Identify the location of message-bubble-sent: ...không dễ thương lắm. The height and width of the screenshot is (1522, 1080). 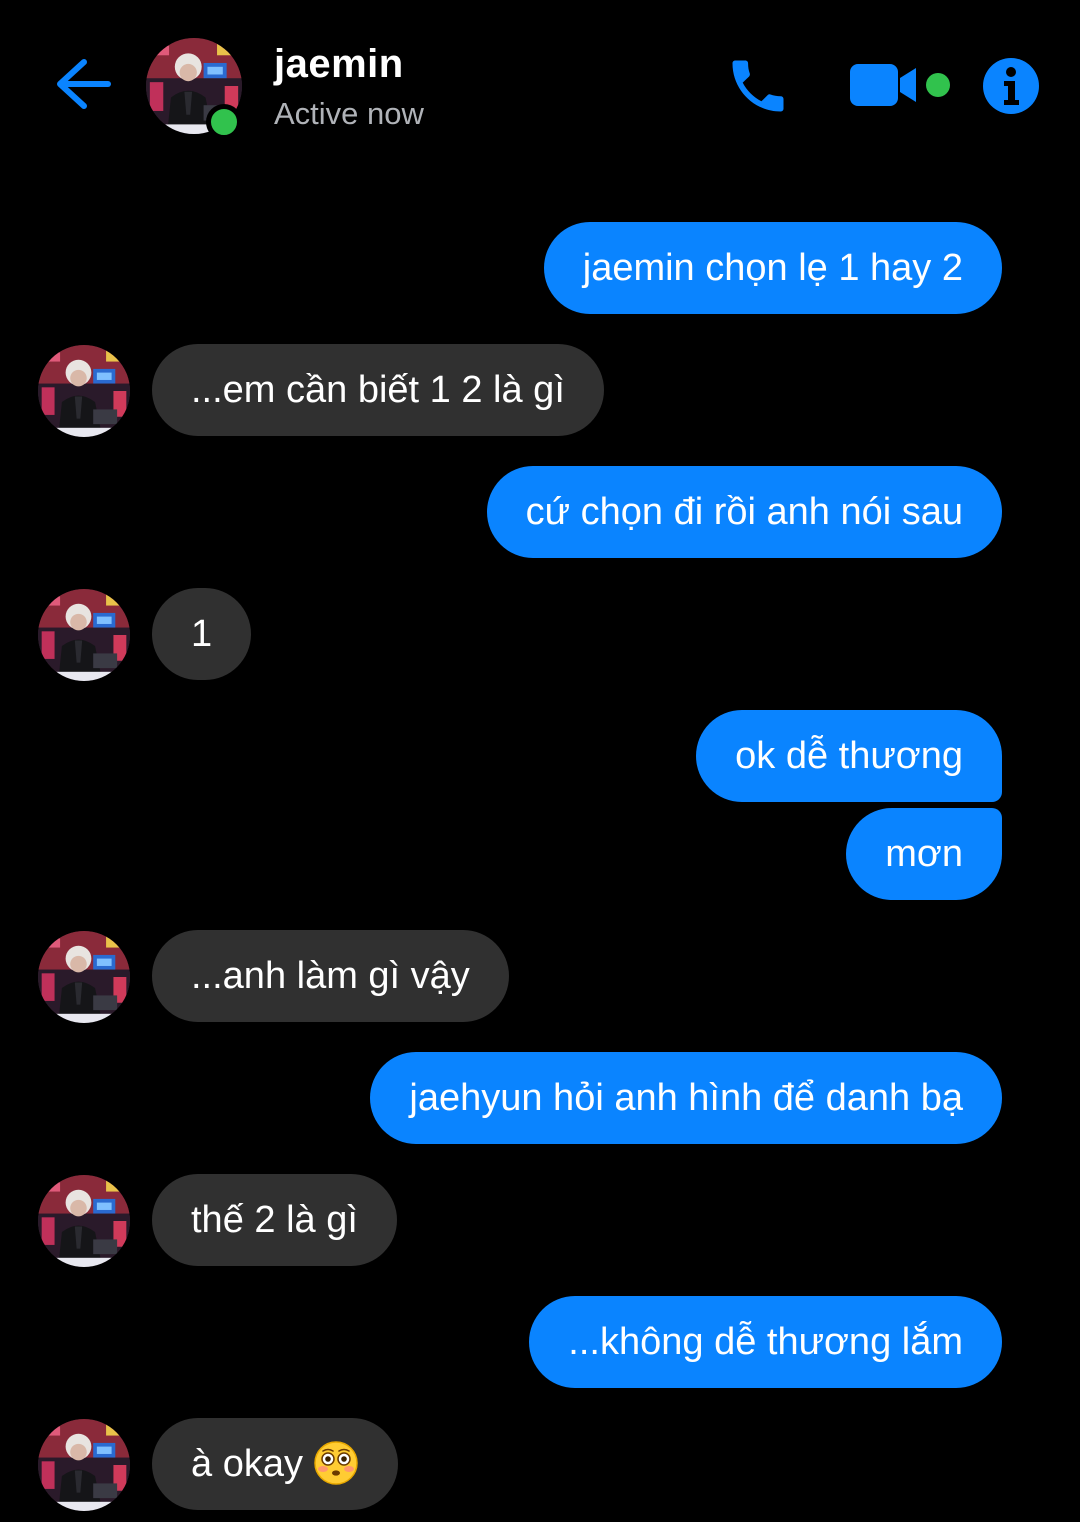
(765, 1342).